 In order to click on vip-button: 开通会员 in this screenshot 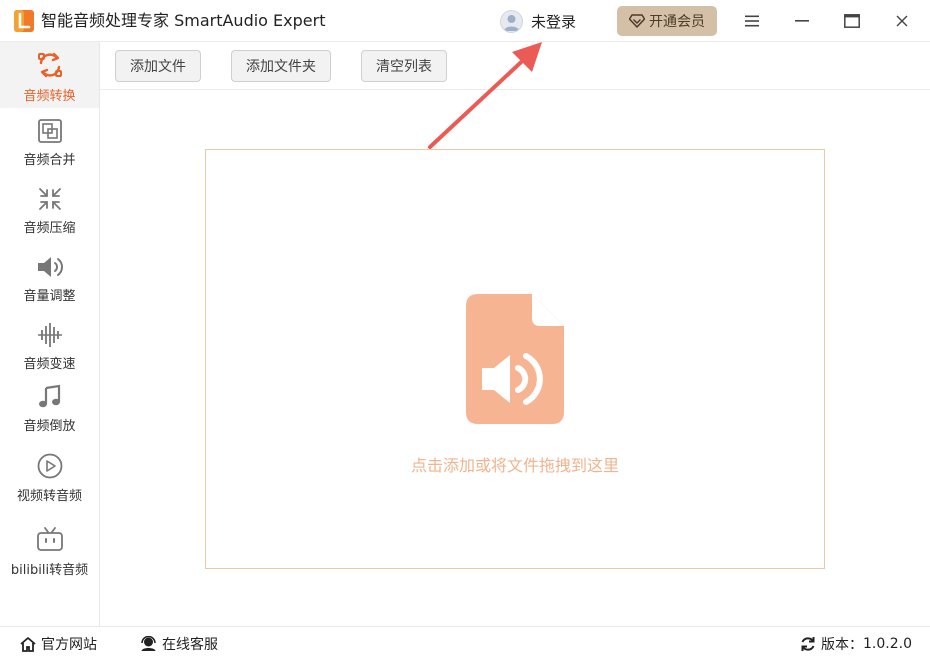, I will do `click(667, 21)`.